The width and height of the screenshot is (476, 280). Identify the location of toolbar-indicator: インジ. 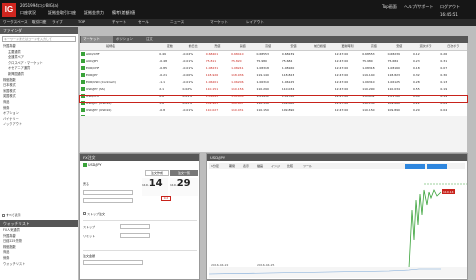
(275, 166).